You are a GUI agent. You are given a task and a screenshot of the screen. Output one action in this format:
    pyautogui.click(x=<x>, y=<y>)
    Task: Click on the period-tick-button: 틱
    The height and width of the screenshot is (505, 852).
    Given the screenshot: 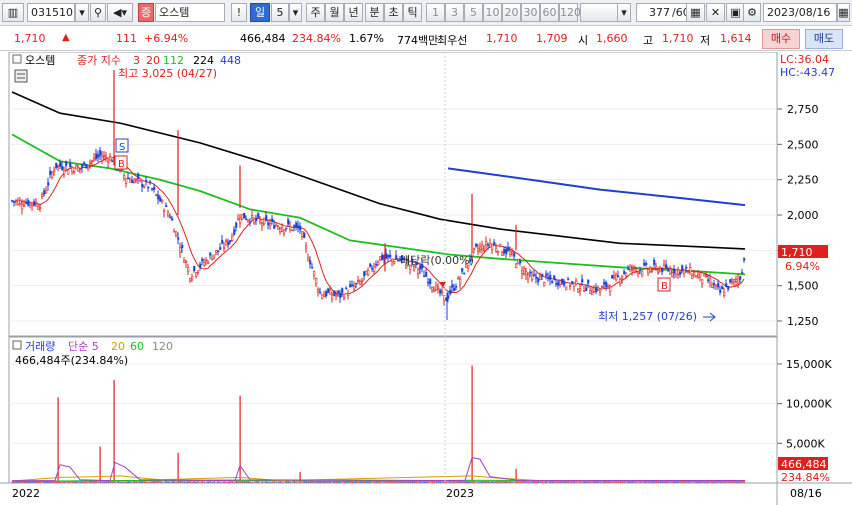 What is the action you would take?
    pyautogui.click(x=412, y=12)
    